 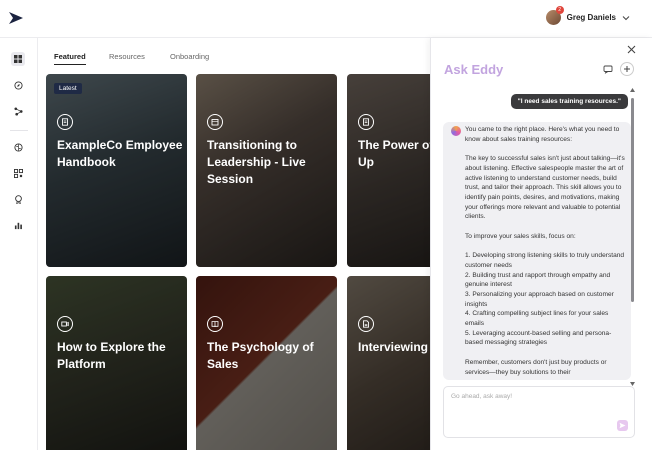 What do you see at coordinates (474, 69) in the screenshot?
I see `panel-title: Ask Eddy` at bounding box center [474, 69].